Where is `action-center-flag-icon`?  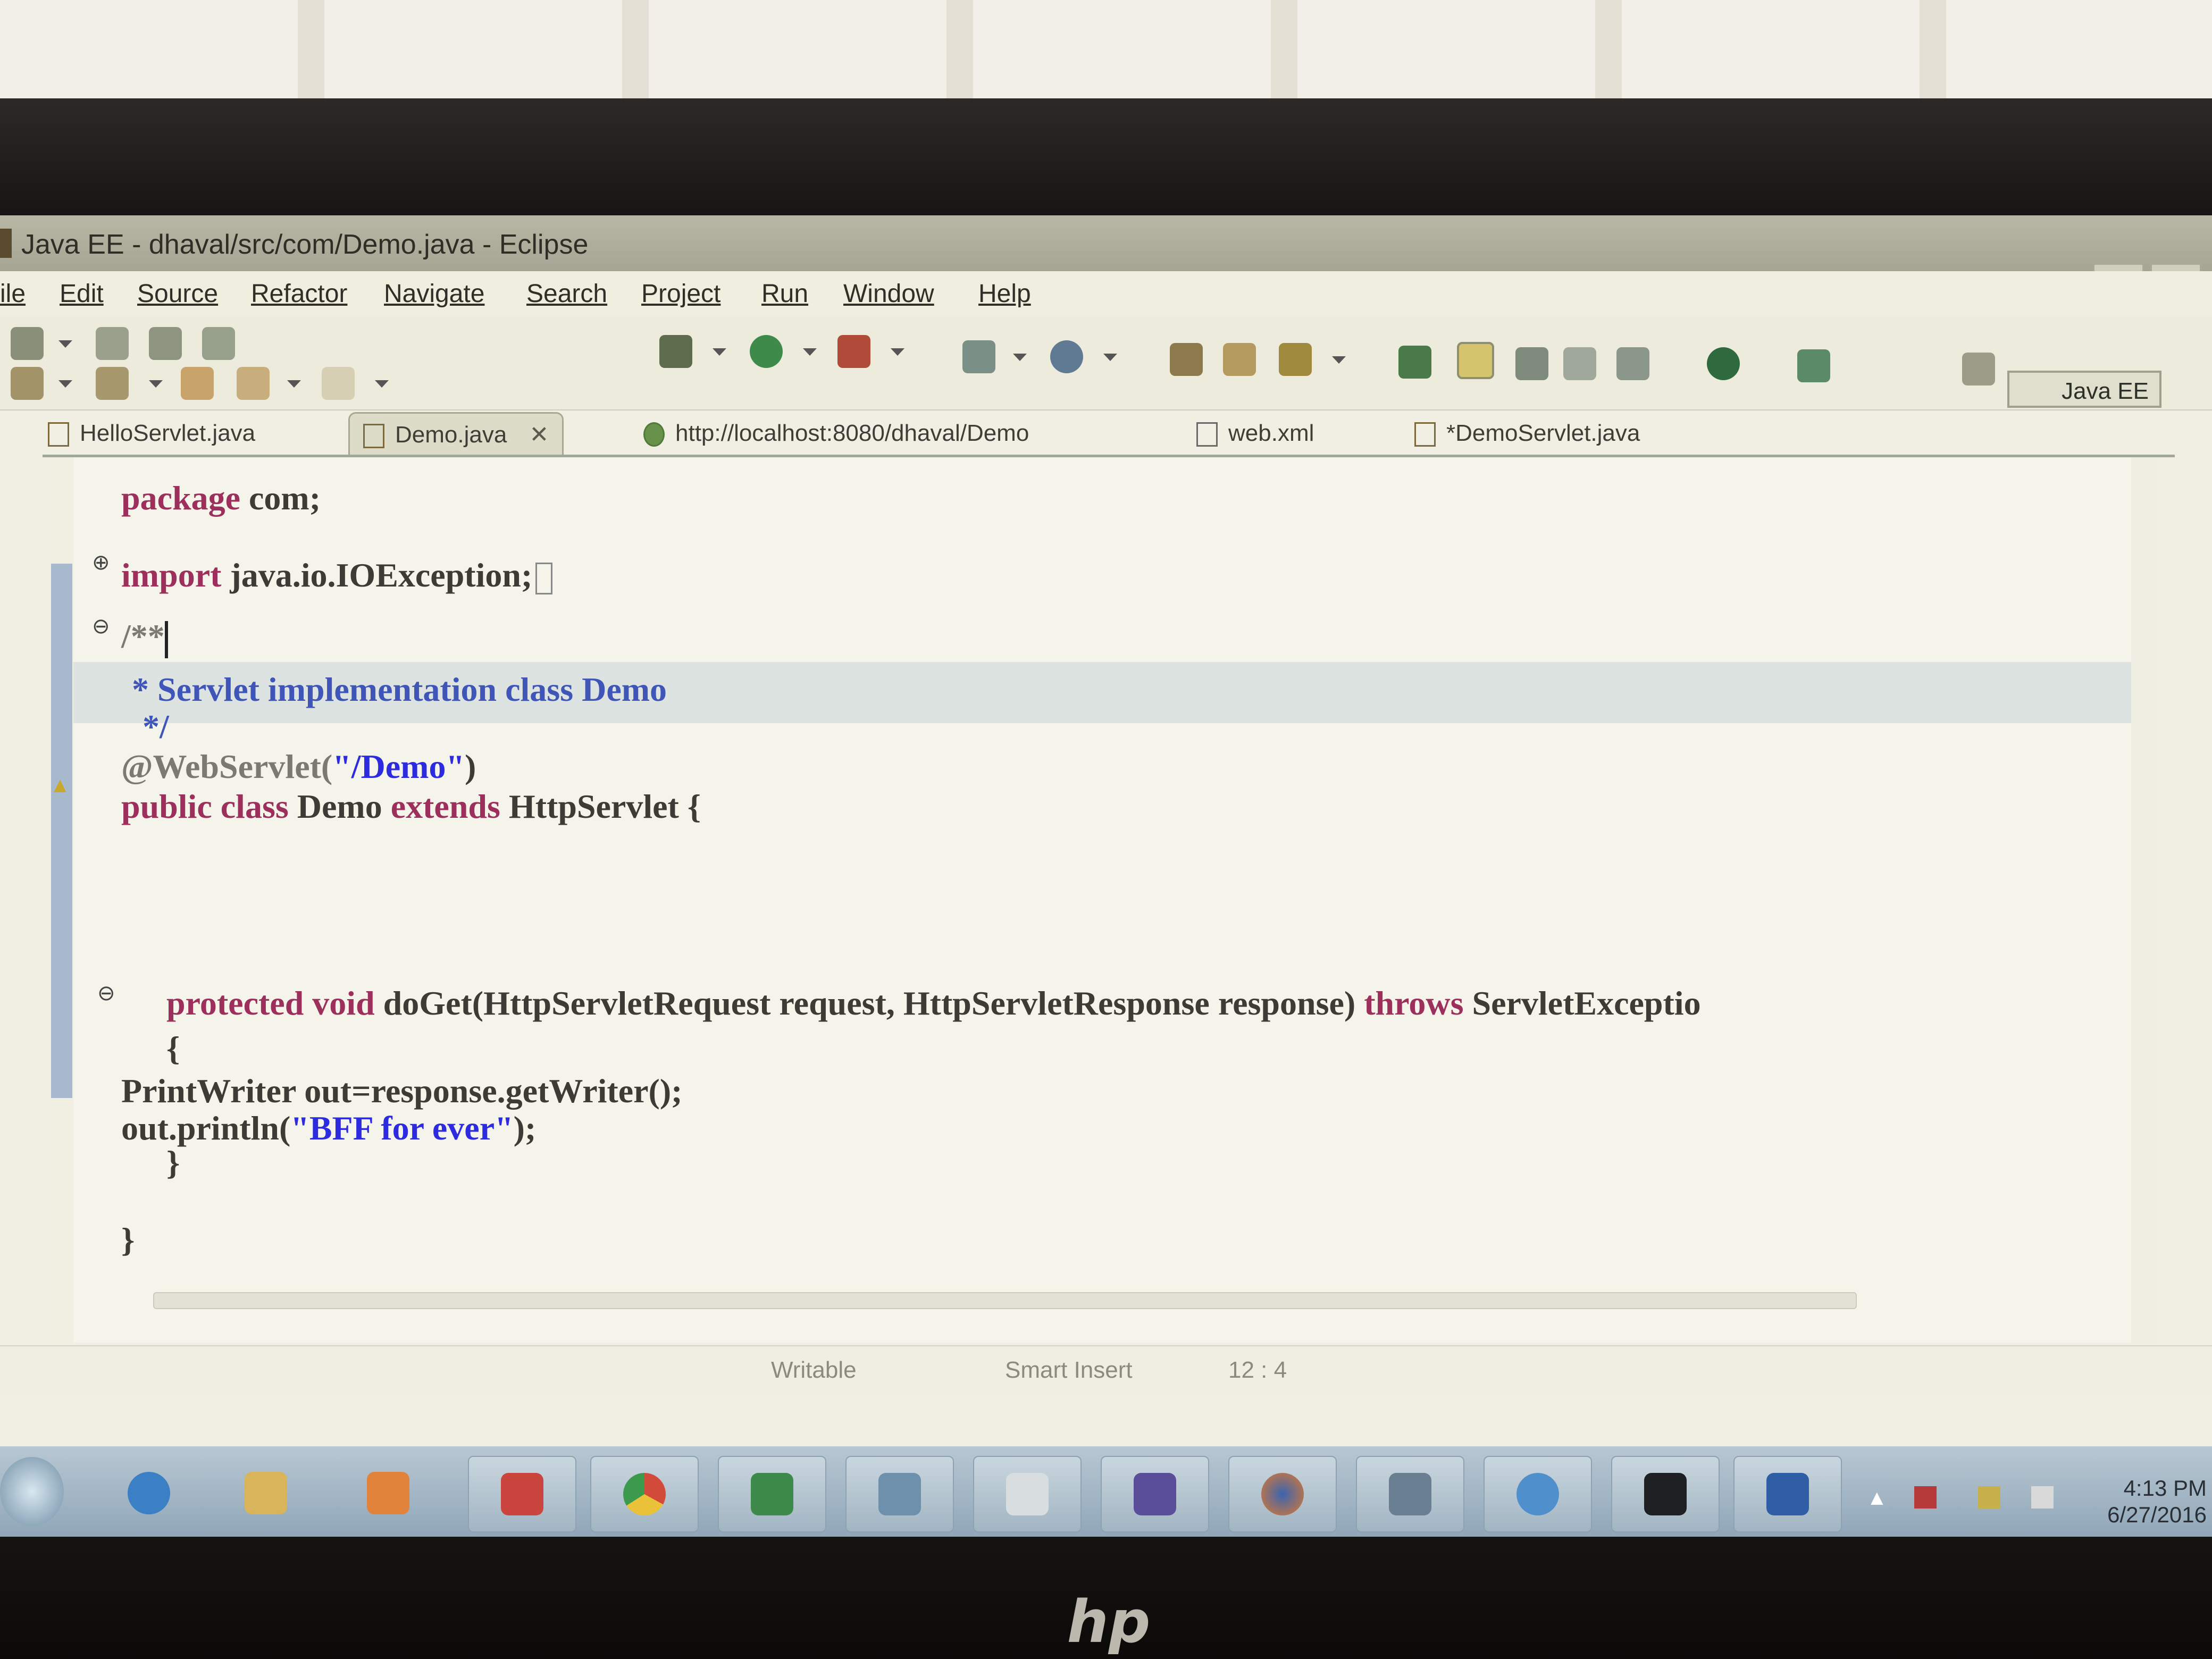
action-center-flag-icon is located at coordinates (1925, 1497).